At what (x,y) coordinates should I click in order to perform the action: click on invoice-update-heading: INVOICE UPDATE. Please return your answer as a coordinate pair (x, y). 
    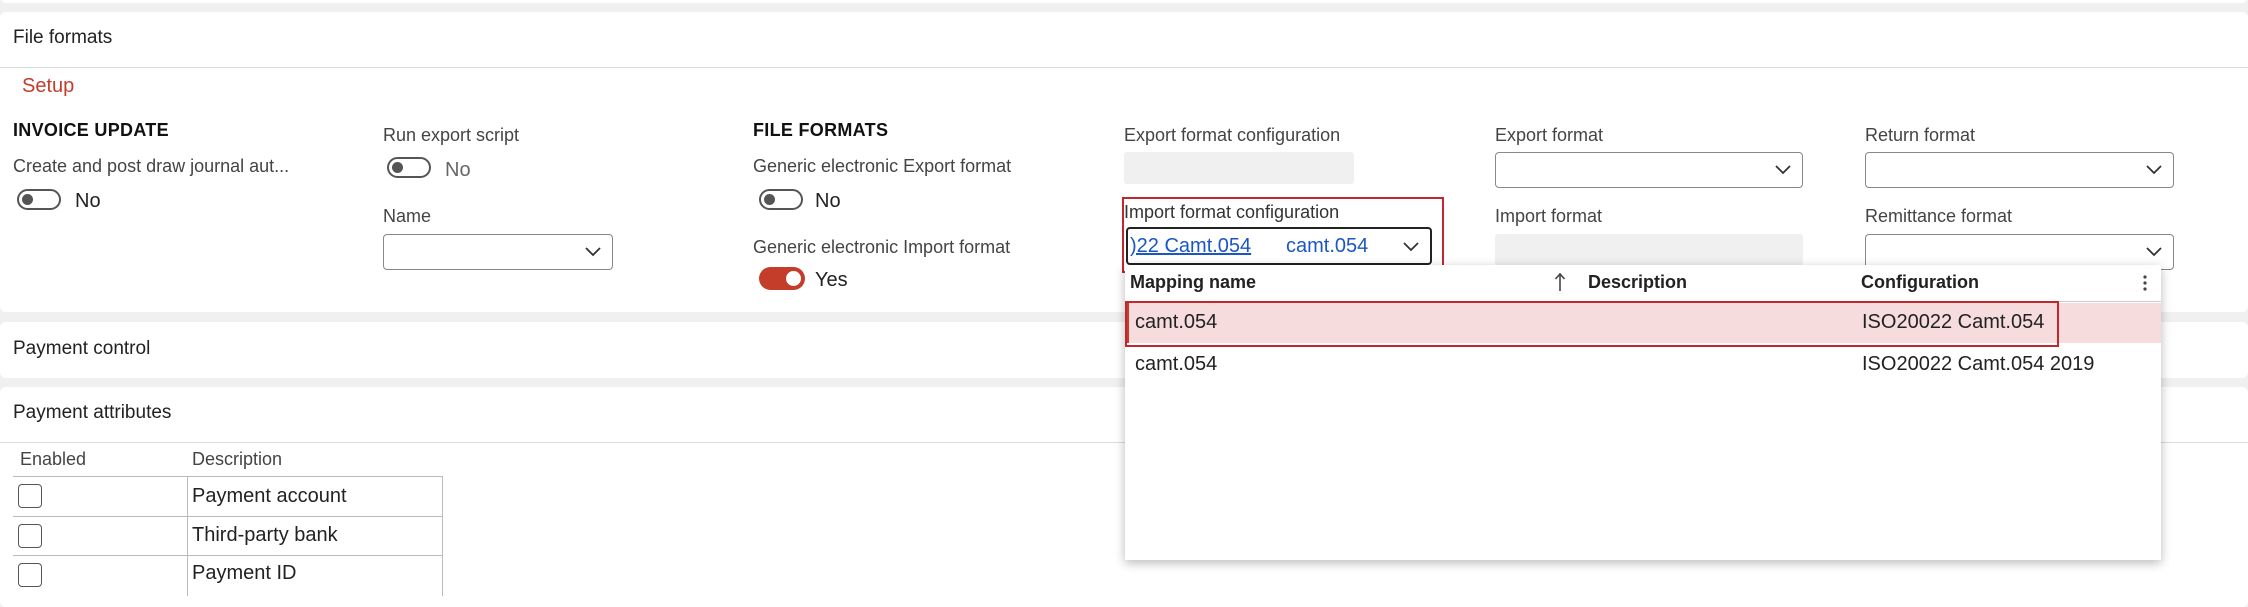
    Looking at the image, I should click on (91, 130).